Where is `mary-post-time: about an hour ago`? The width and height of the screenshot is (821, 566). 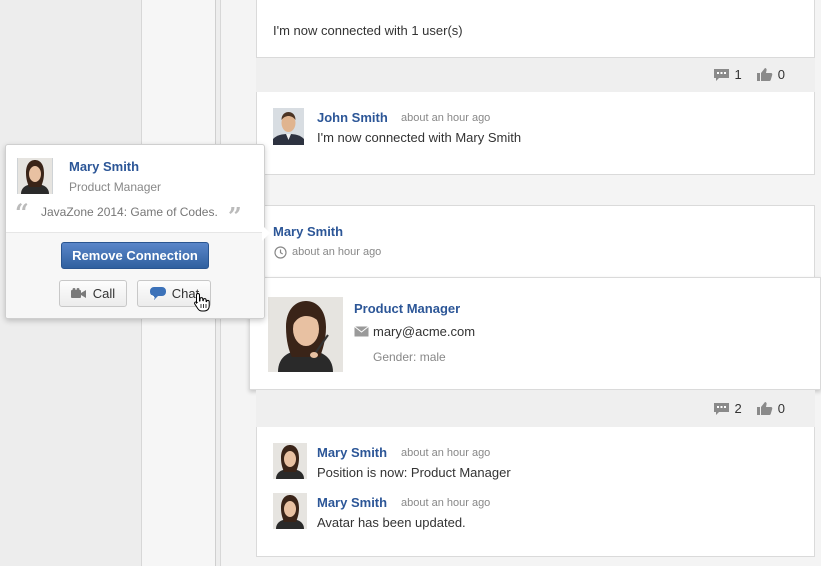 mary-post-time: about an hour ago is located at coordinates (337, 252).